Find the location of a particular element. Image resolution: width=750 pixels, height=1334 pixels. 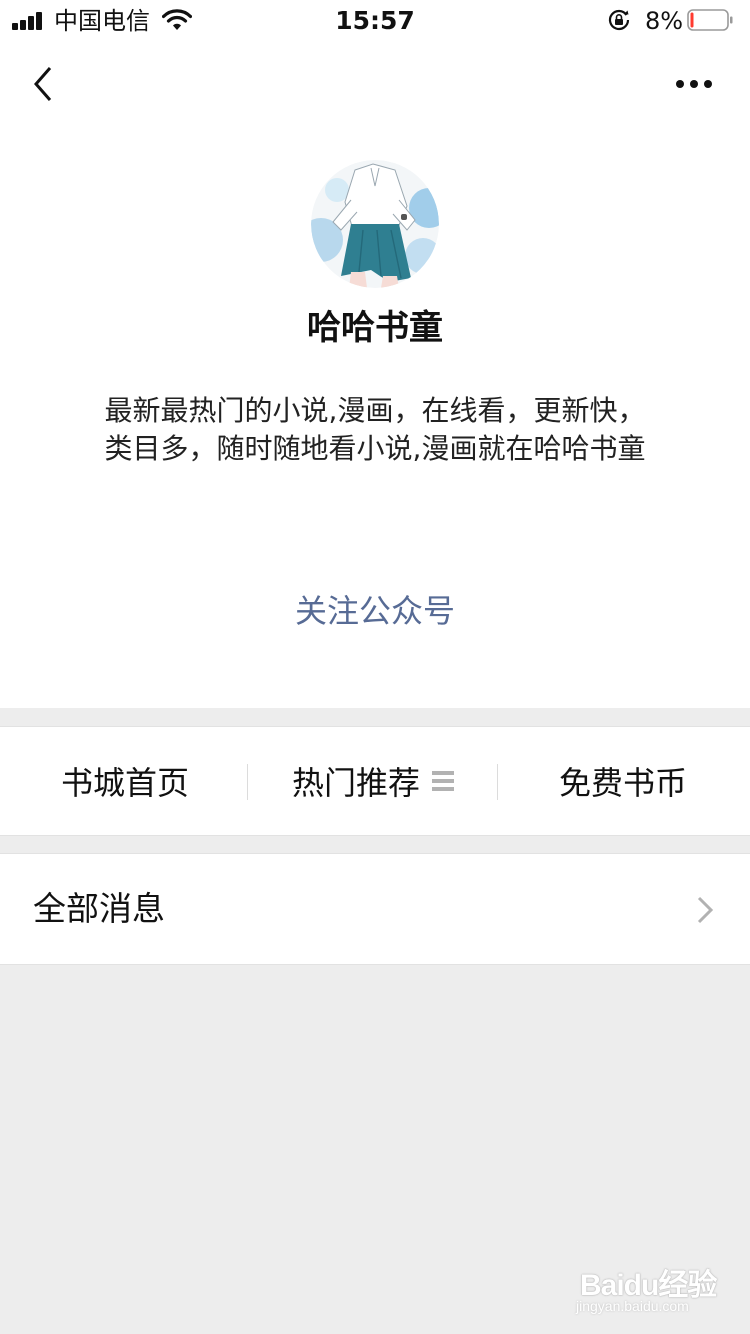

status-bar: 中国电信 15:57 8% is located at coordinates (375, 21).